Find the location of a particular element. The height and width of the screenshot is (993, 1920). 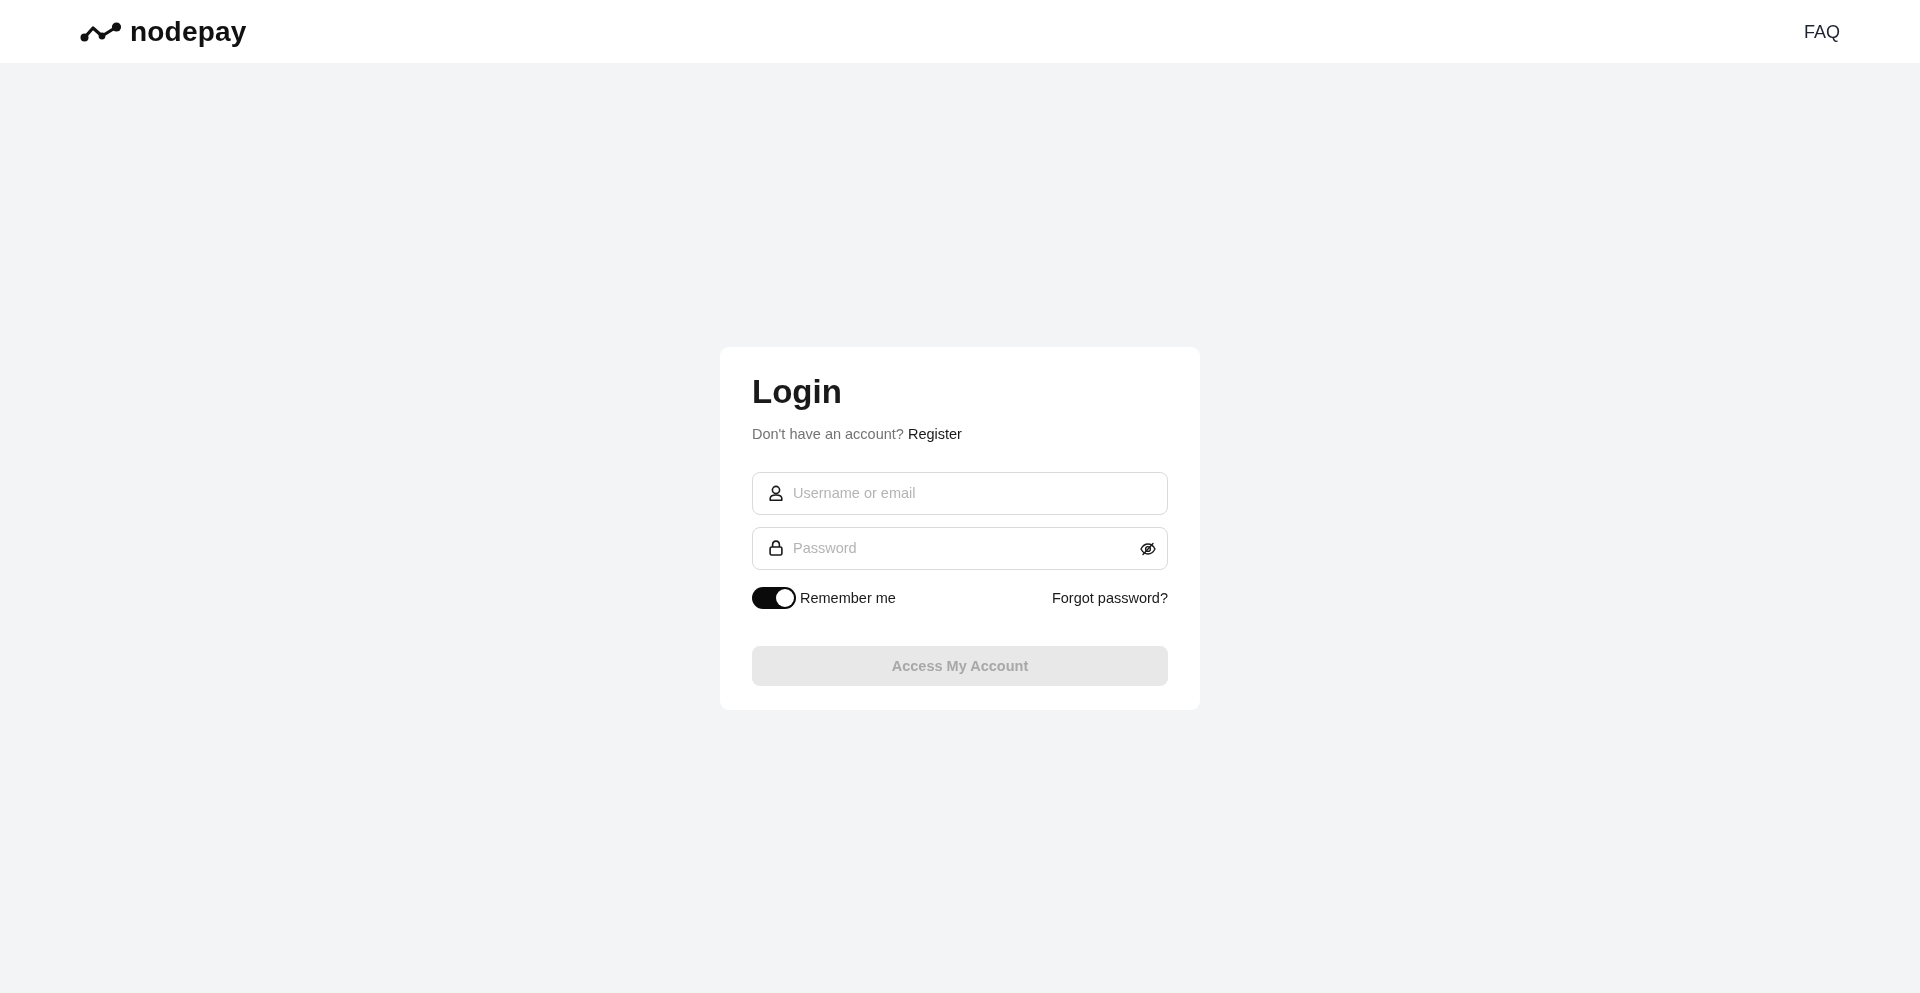

forgot-password-link: Forgot password? is located at coordinates (1109, 597).